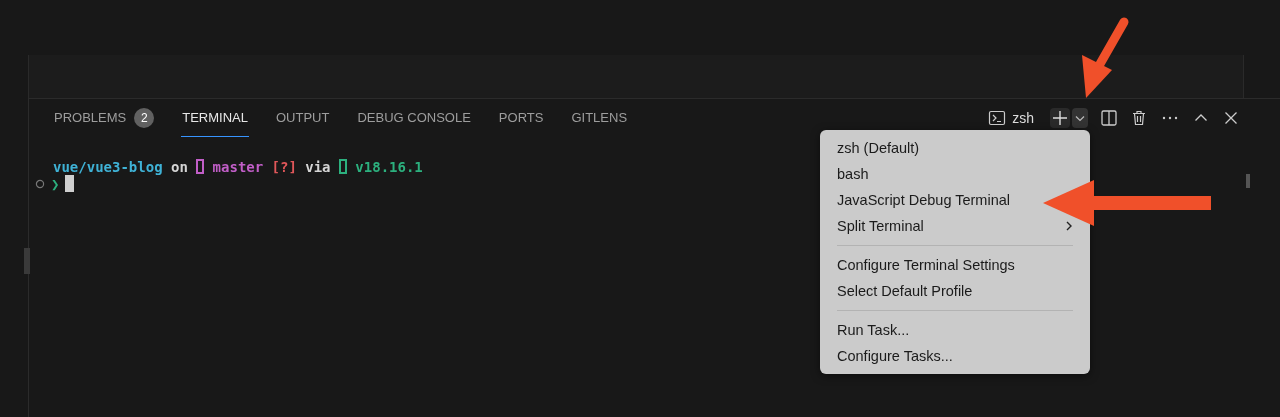 The height and width of the screenshot is (417, 1280). I want to click on terminal-profile-button: zsh, so click(1011, 118).